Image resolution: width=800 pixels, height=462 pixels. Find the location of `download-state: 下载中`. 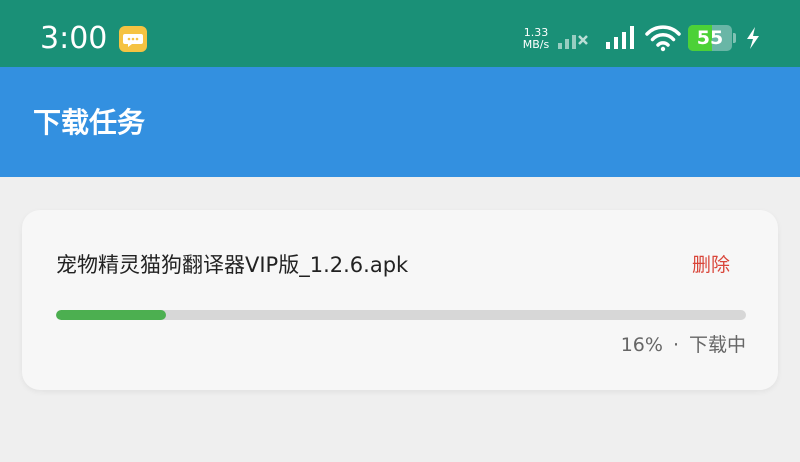

download-state: 下载中 is located at coordinates (717, 345).